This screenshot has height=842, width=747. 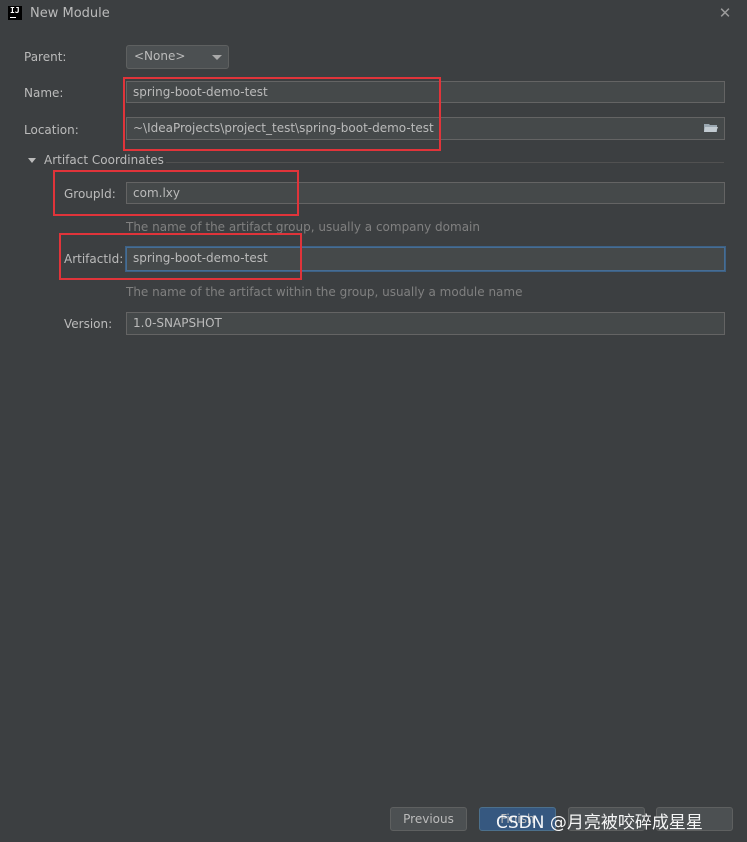 What do you see at coordinates (217, 57) in the screenshot?
I see `chevron-down-icon` at bounding box center [217, 57].